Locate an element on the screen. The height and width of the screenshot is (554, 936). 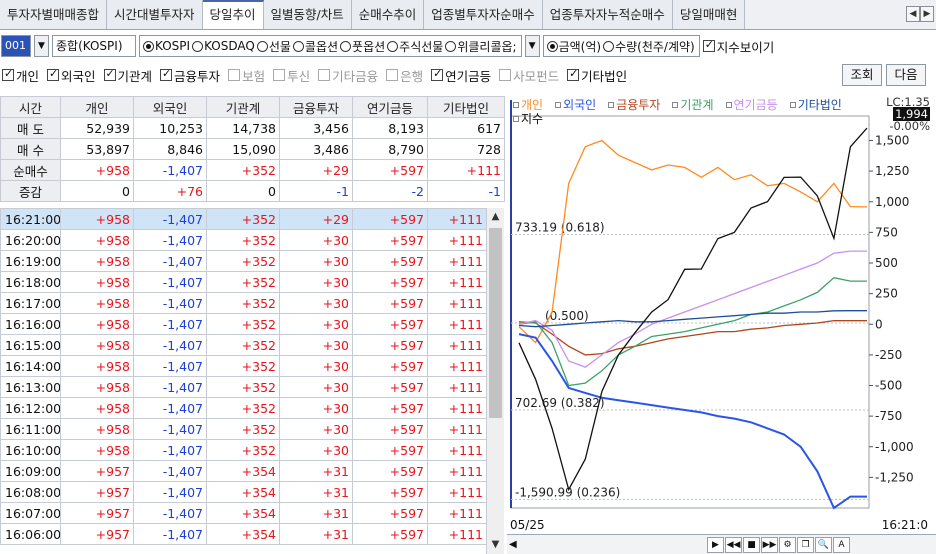
chart-copy-icon: ❐ is located at coordinates (805, 545).